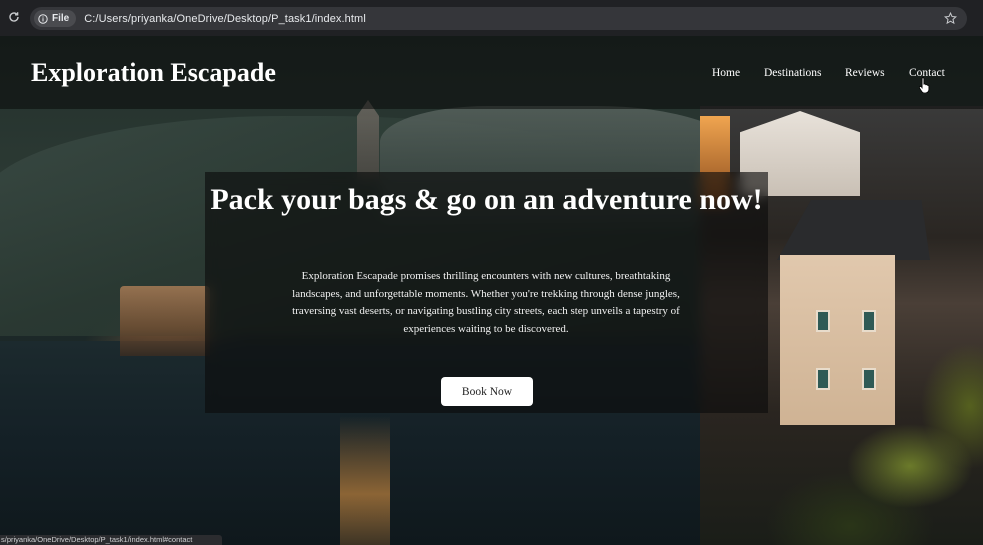 The image size is (983, 545). Describe the element at coordinates (865, 73) in the screenshot. I see `nav-link-reviews: Reviews` at that location.